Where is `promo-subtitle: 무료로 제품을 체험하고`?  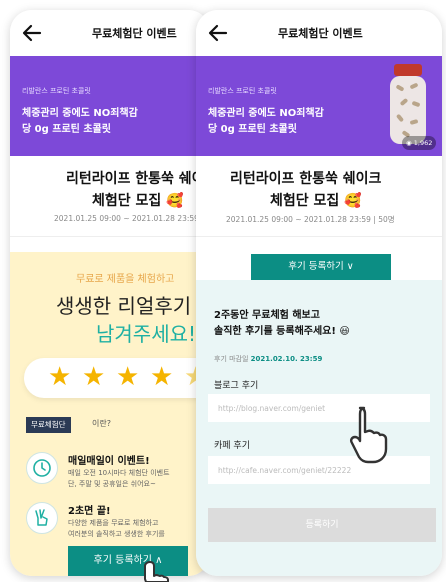
promo-subtitle: 무료로 제품을 체험하고 is located at coordinates (125, 279).